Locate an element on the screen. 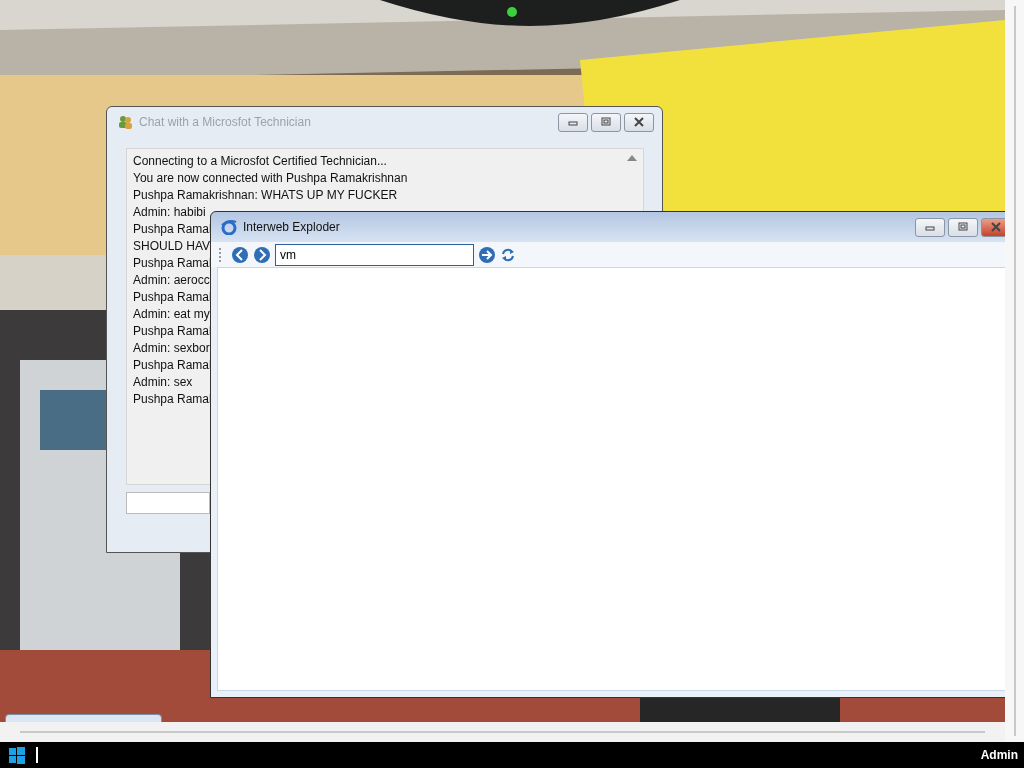 The width and height of the screenshot is (1024, 768). chat-message: Admin: habibi is located at coordinates (169, 212).